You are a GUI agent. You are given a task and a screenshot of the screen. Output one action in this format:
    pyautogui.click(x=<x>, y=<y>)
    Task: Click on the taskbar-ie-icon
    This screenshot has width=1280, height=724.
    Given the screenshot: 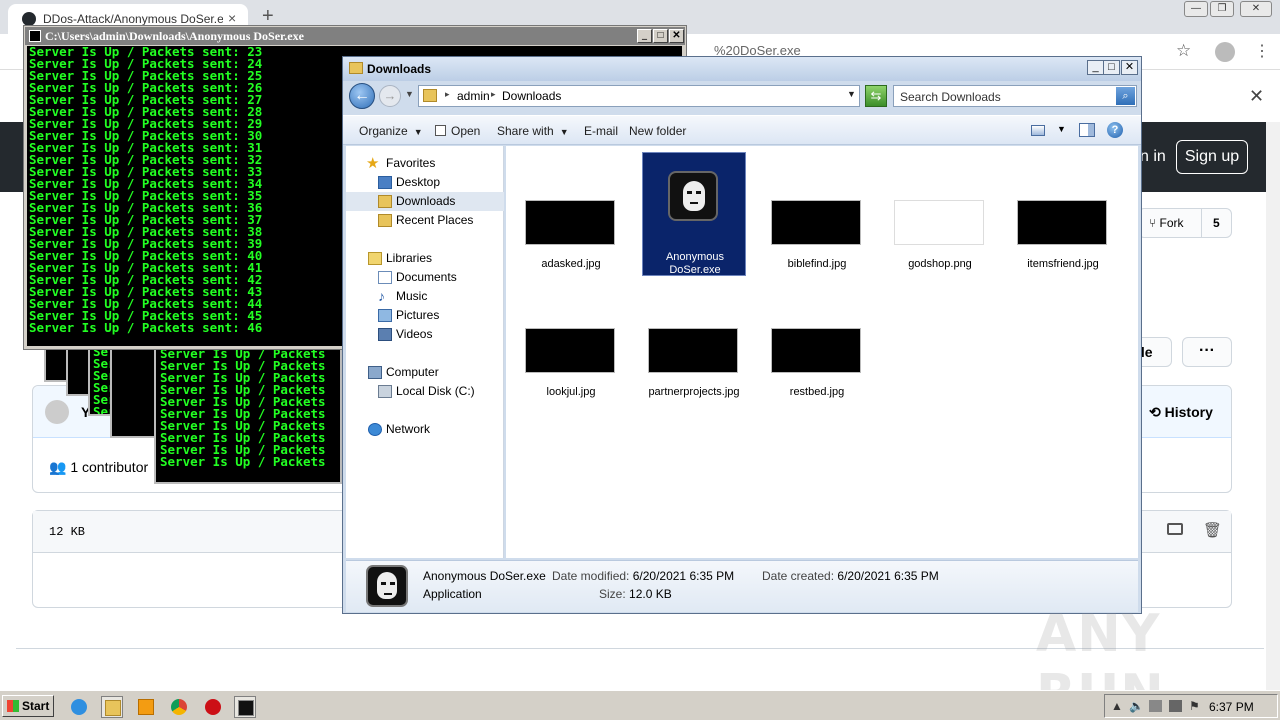 What is the action you would take?
    pyautogui.click(x=79, y=707)
    